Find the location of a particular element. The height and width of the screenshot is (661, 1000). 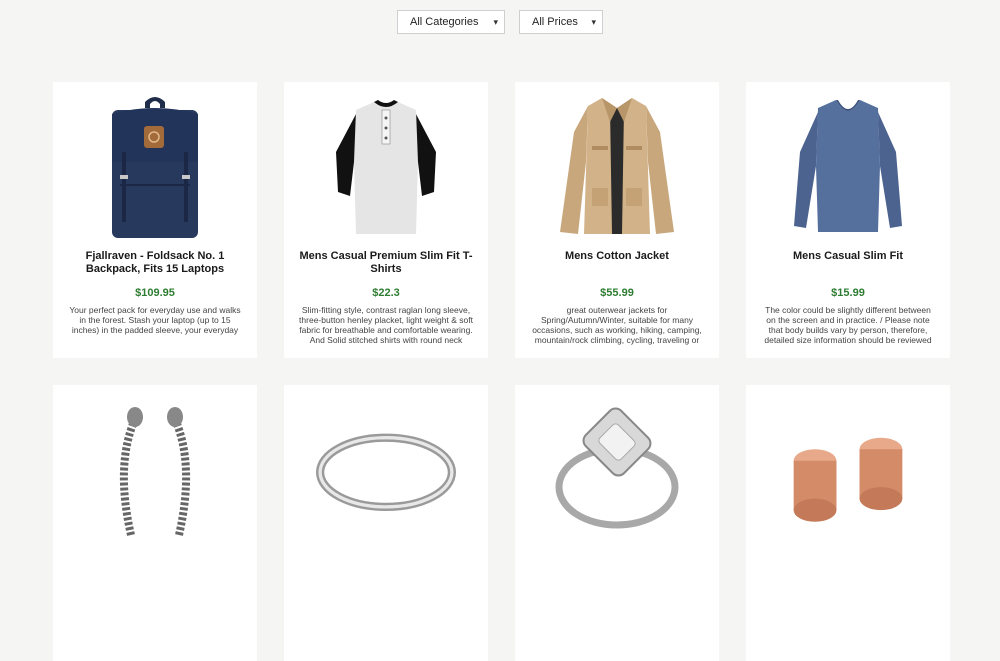

product-title: Mens Casual Slim Fit is located at coordinates (848, 263).